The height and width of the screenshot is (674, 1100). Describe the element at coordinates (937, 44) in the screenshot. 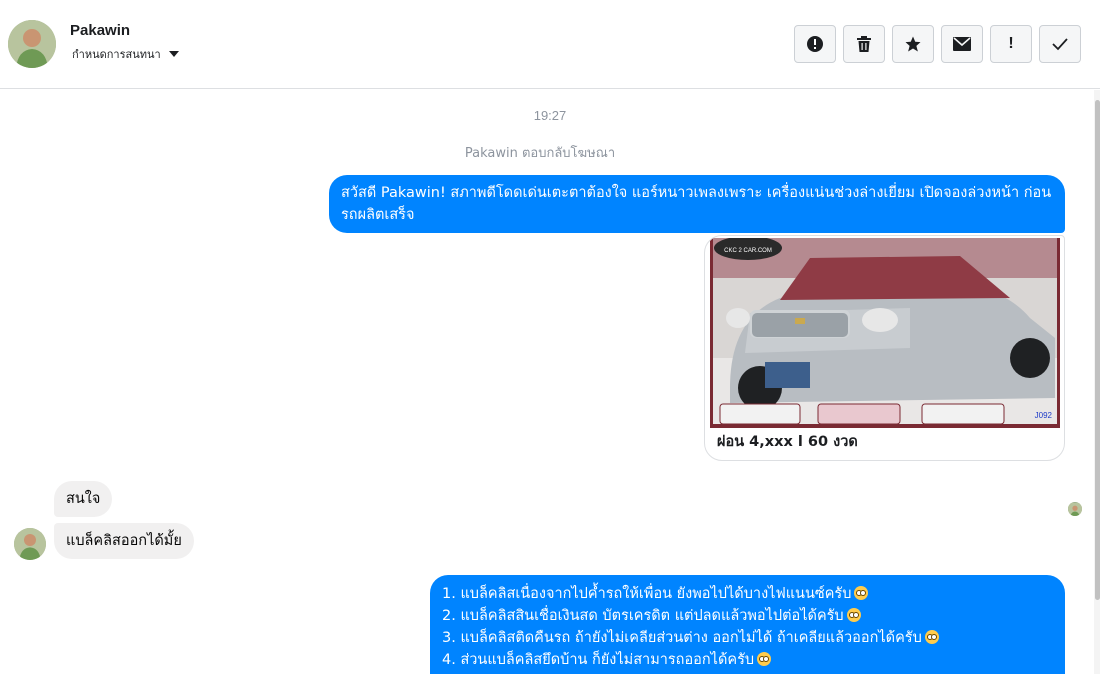

I see `action-toolbar: !` at that location.